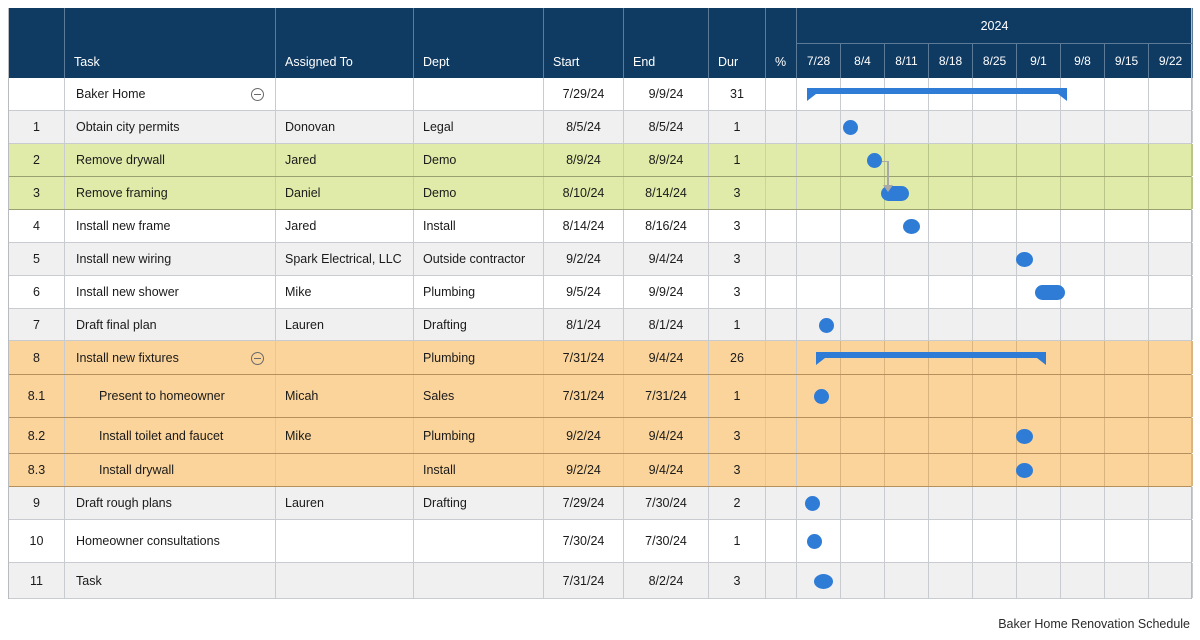 The image size is (1200, 640). What do you see at coordinates (888, 188) in the screenshot?
I see `dependency-arrowhead` at bounding box center [888, 188].